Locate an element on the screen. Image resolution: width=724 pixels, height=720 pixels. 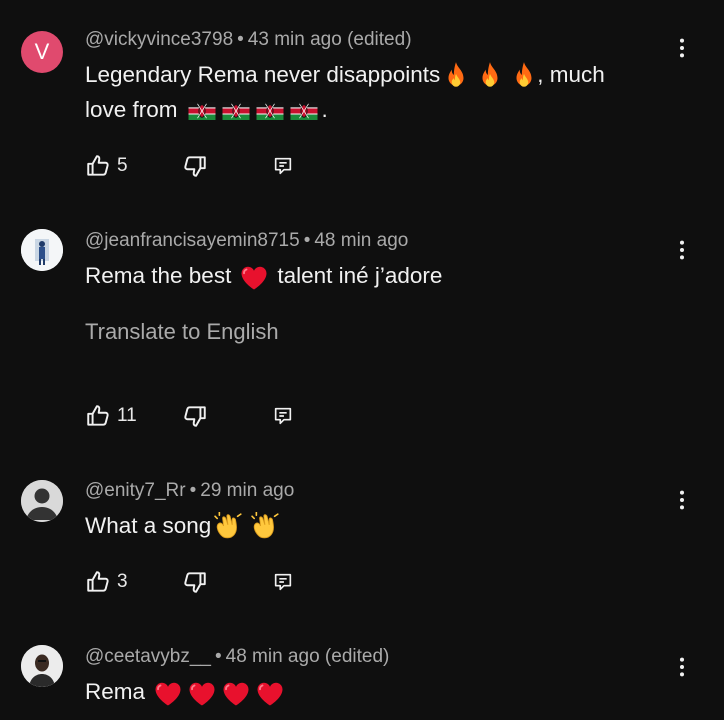
comment-body: Rema is located at coordinates (385, 691).